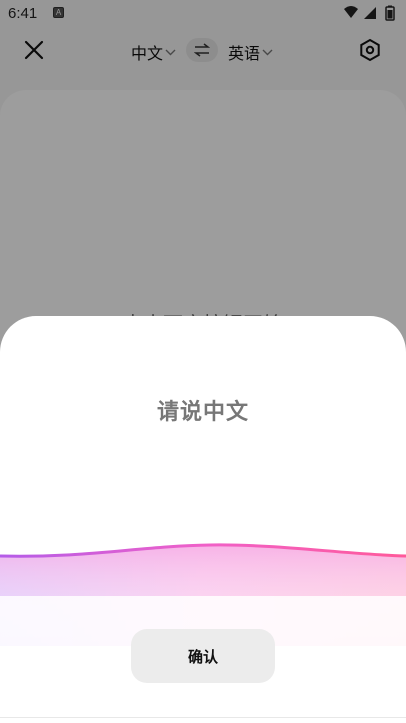 The width and height of the screenshot is (406, 723). What do you see at coordinates (203, 656) in the screenshot?
I see `confirm-button: 确认` at bounding box center [203, 656].